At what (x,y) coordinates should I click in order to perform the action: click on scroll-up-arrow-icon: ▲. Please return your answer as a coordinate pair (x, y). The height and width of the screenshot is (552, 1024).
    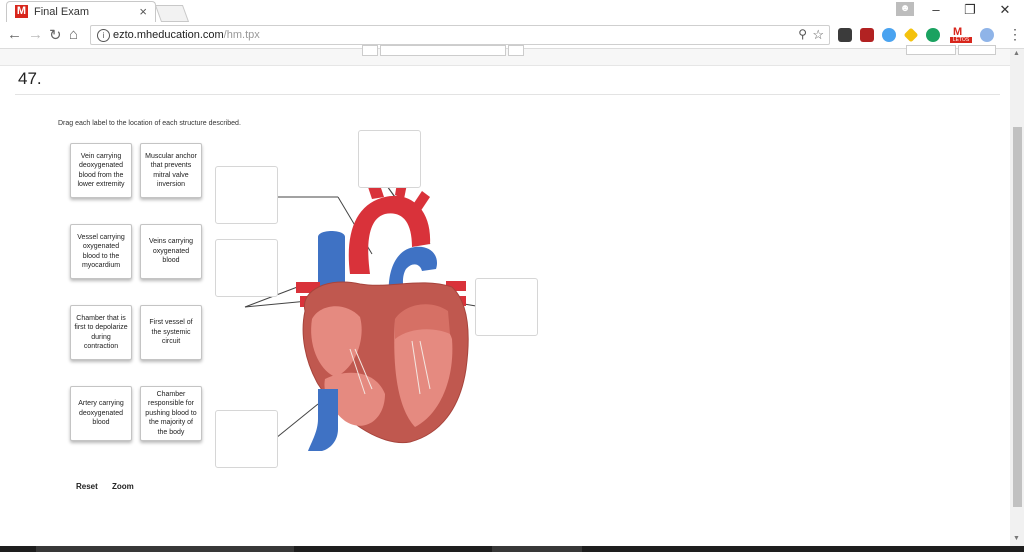
    Looking at the image, I should click on (1016, 53).